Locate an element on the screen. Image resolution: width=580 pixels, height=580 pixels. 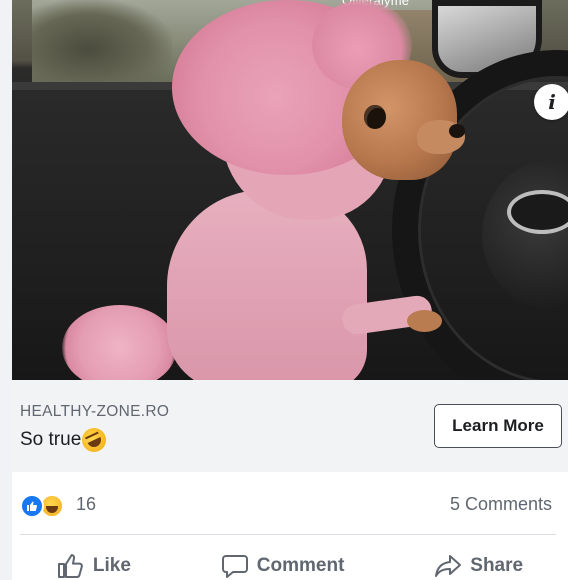
comment-bubble-icon is located at coordinates (235, 566).